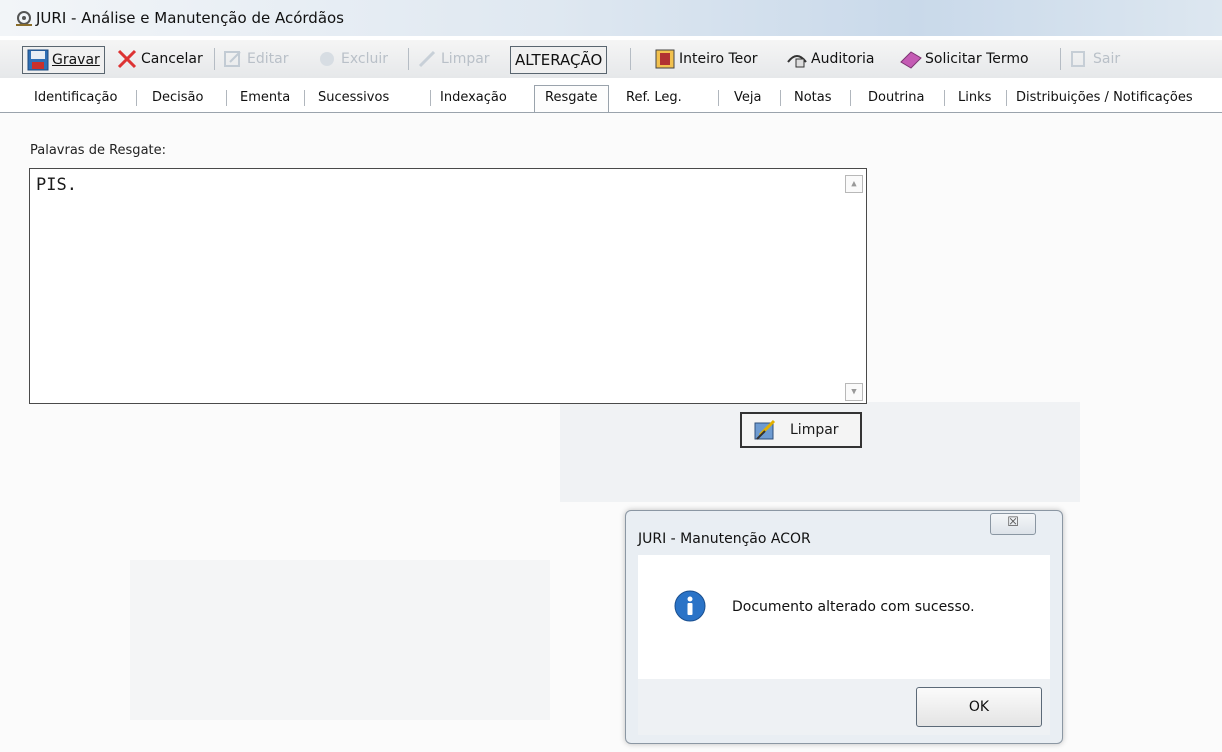 The height and width of the screenshot is (752, 1222). What do you see at coordinates (473, 97) in the screenshot?
I see `tab-indexacao: Indexação` at bounding box center [473, 97].